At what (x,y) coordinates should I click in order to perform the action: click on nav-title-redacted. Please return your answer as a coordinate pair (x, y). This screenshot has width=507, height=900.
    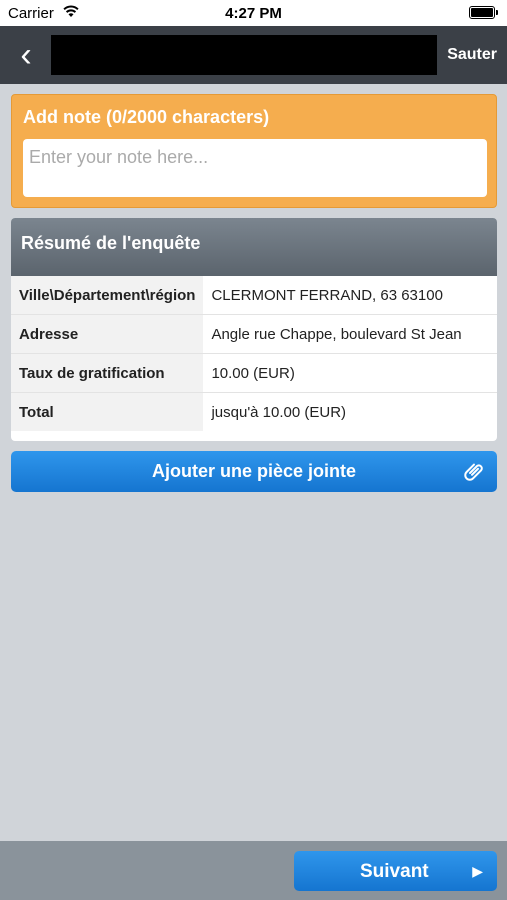
    Looking at the image, I should click on (244, 55).